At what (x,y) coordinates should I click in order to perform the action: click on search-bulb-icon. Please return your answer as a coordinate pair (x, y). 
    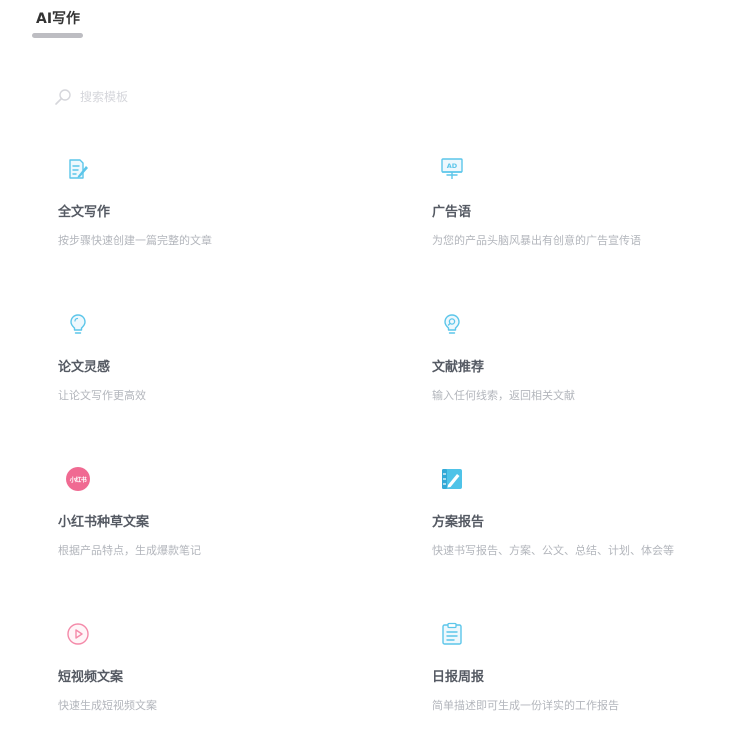
    Looking at the image, I should click on (452, 324).